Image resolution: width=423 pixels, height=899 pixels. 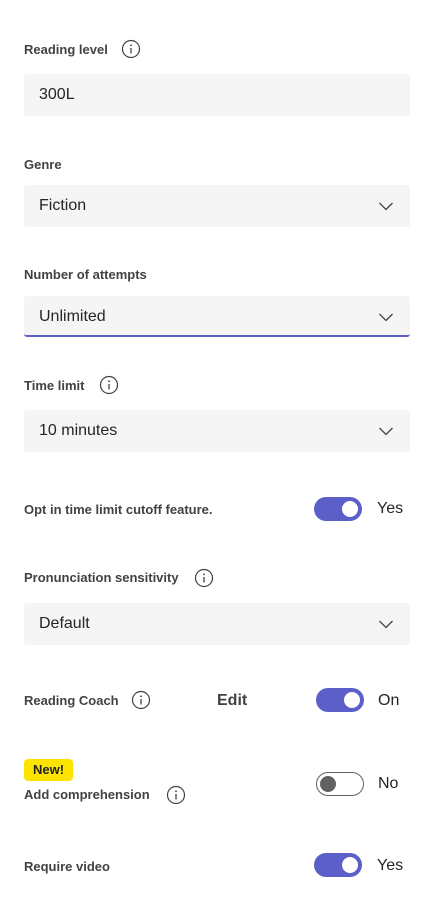 What do you see at coordinates (43, 164) in the screenshot?
I see `genre-label: Genre` at bounding box center [43, 164].